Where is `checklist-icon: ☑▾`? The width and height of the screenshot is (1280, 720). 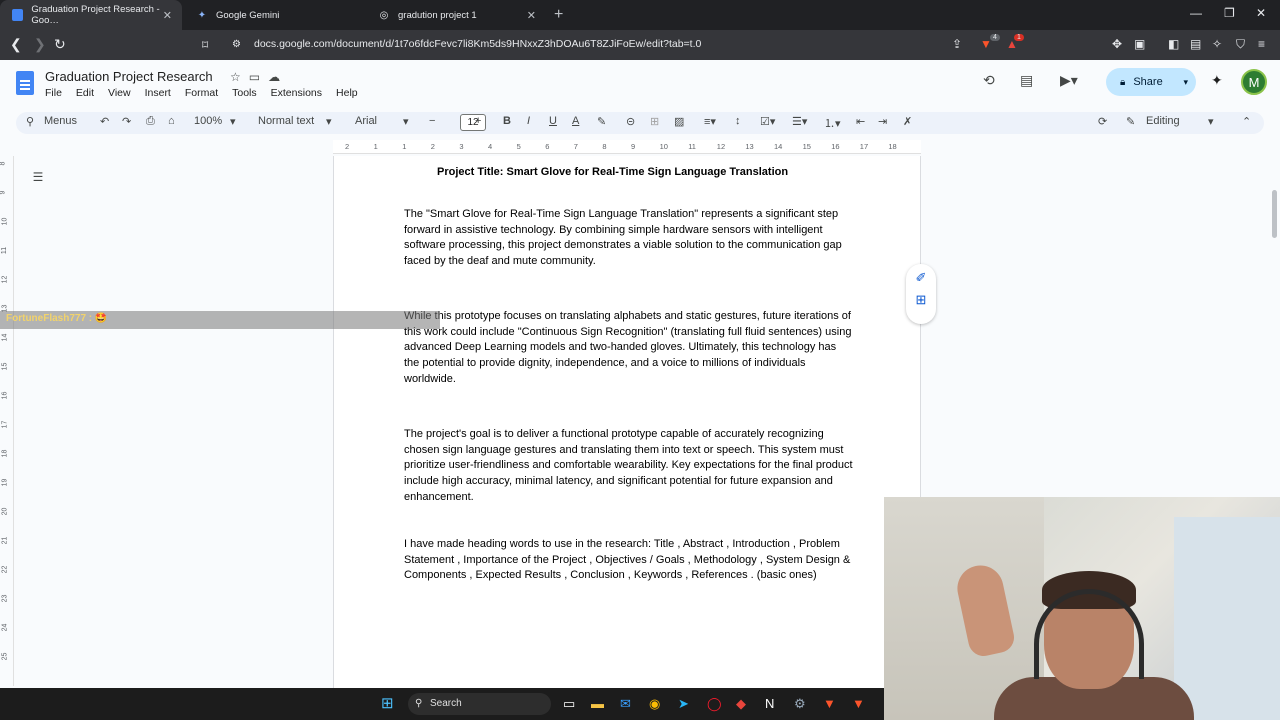
checklist-icon: ☑▾ is located at coordinates (767, 121).